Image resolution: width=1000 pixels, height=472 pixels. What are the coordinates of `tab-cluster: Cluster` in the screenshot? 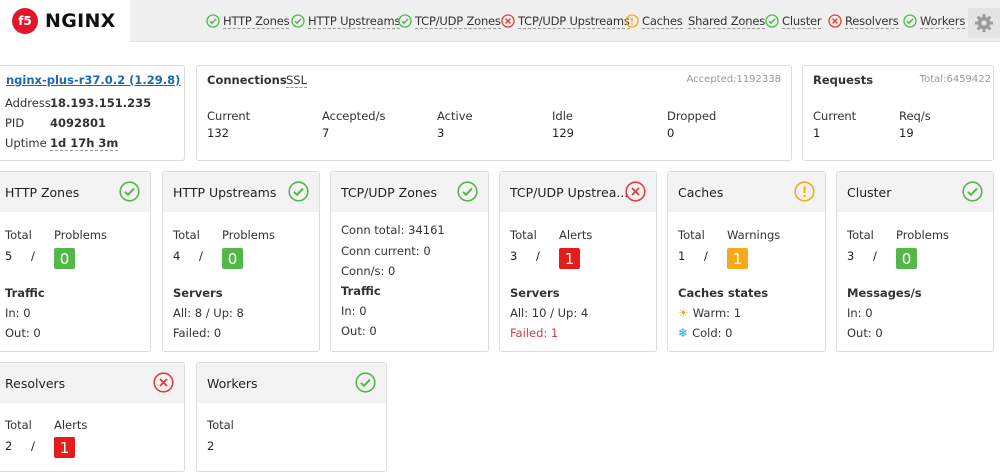 It's located at (793, 21).